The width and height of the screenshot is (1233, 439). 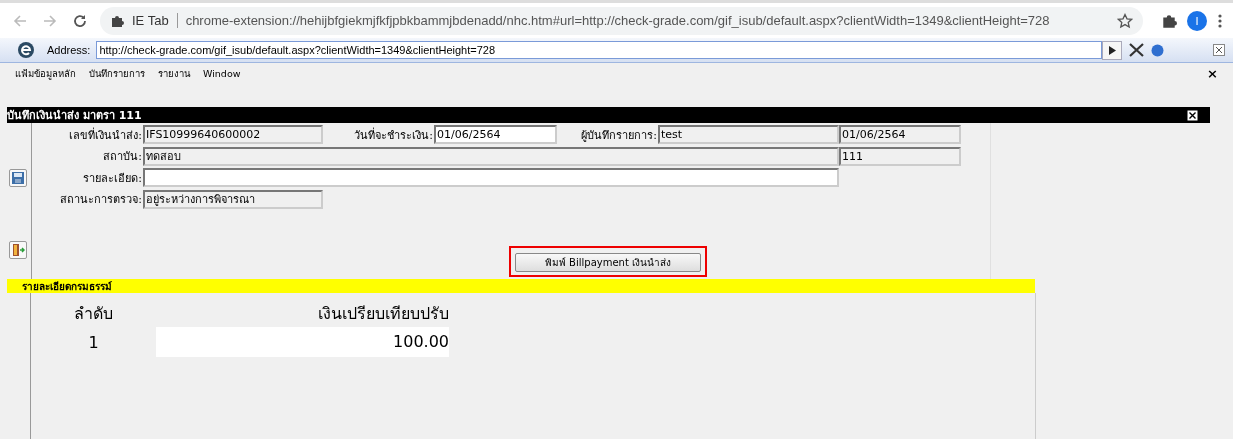 I want to click on payment-date-field: 01/06/2564, so click(x=495, y=135).